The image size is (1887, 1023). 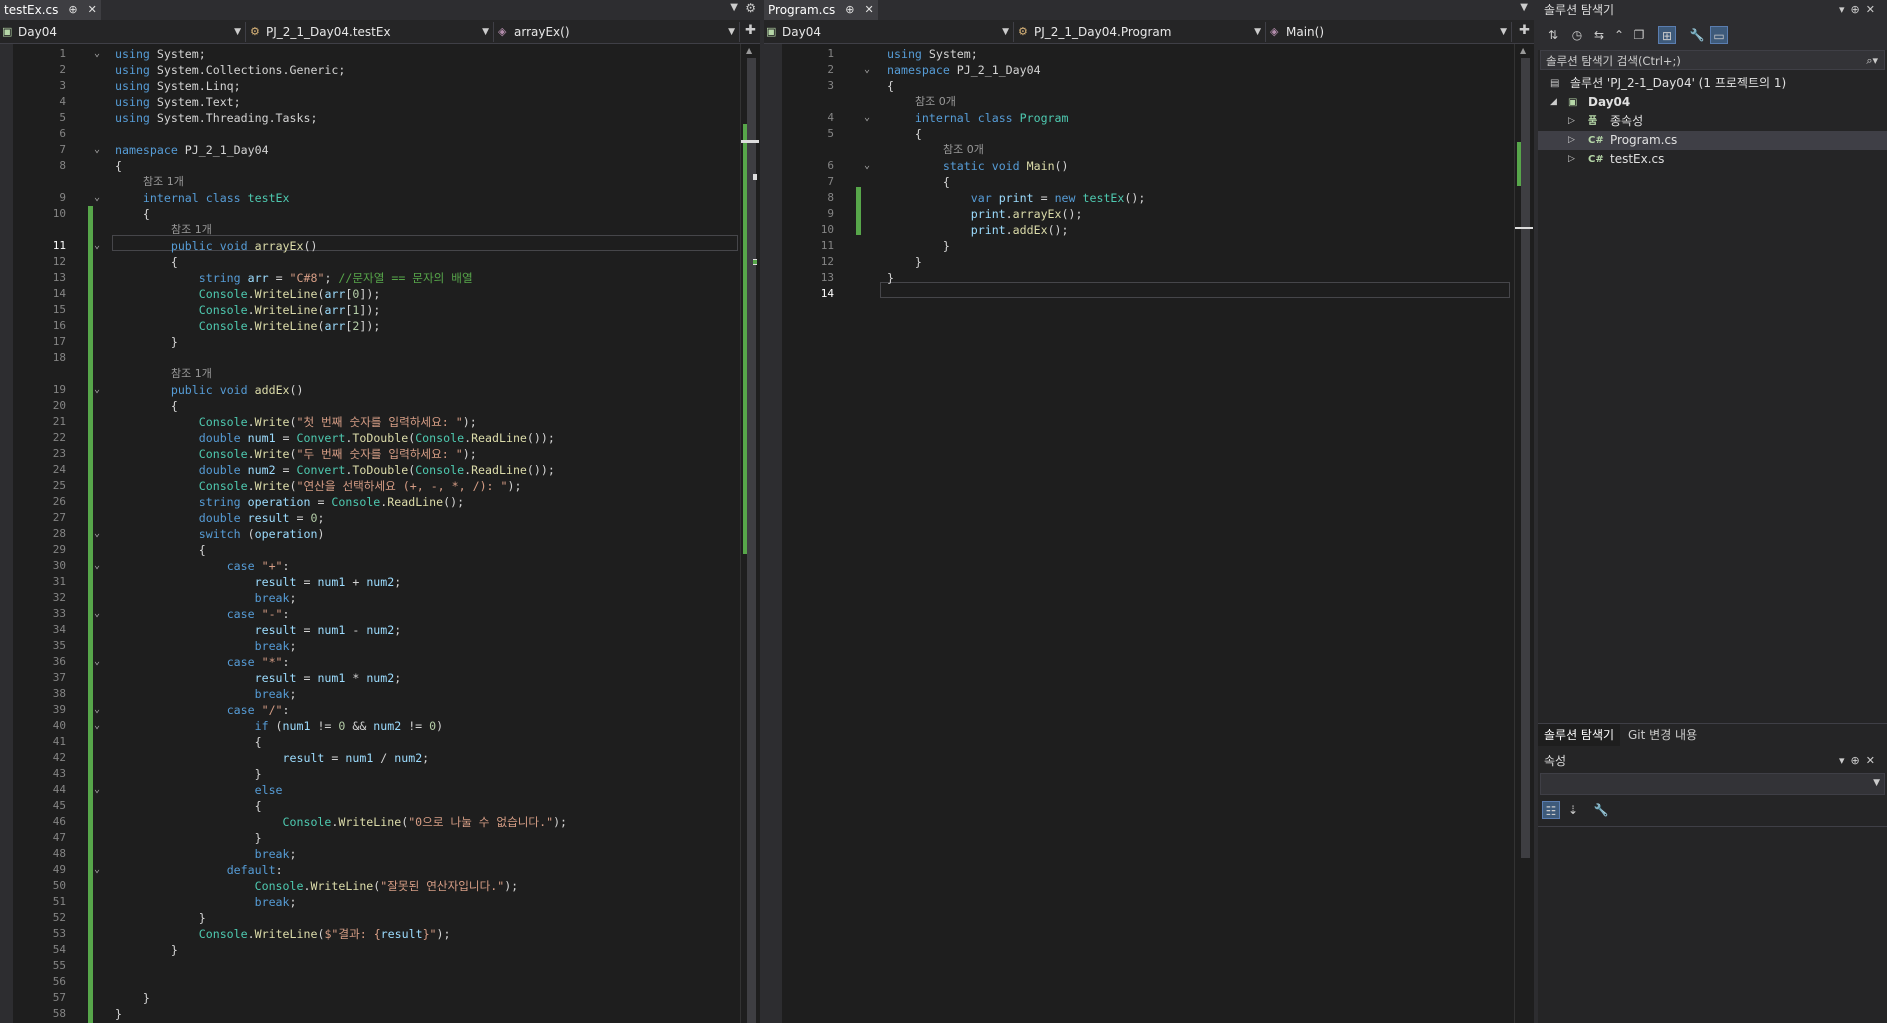 I want to click on code-text: print.addEx();, so click(x=978, y=230).